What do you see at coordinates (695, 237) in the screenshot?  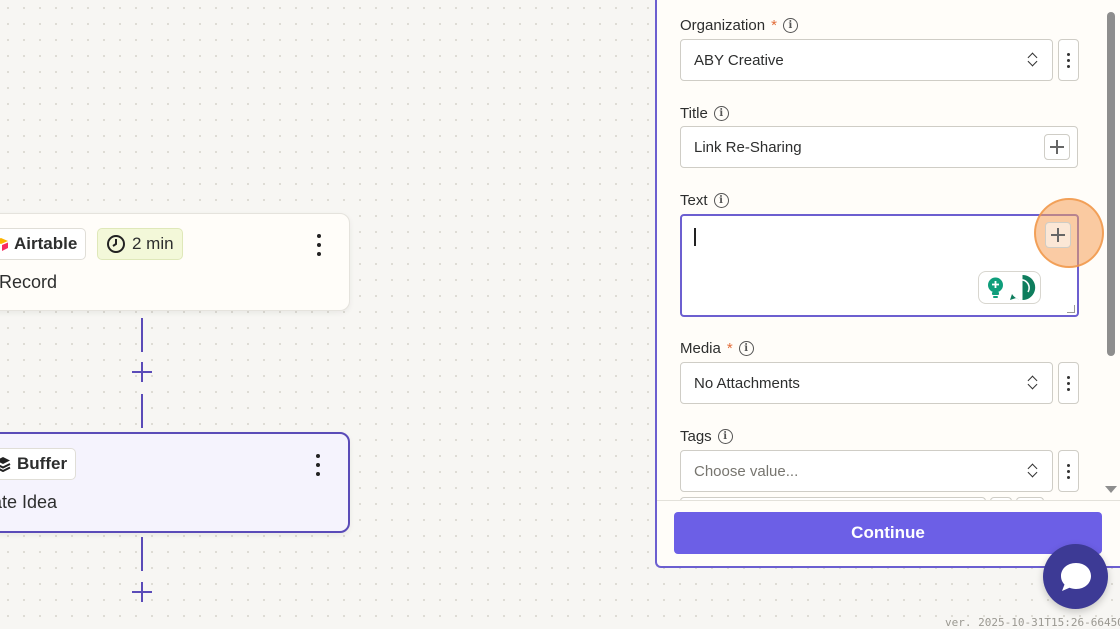 I see `text-cursor` at bounding box center [695, 237].